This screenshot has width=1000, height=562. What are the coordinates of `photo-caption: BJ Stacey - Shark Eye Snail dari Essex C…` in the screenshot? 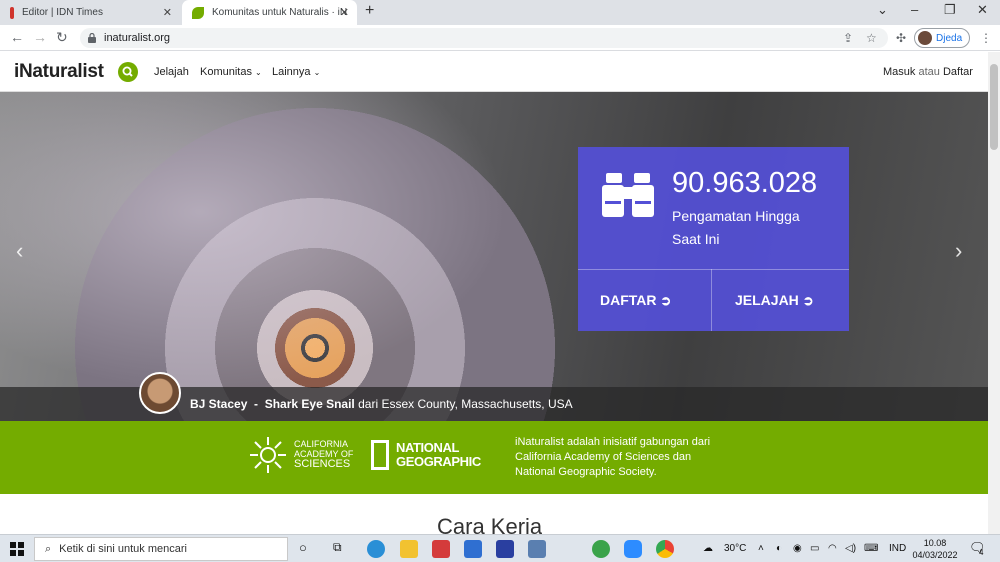 It's located at (381, 404).